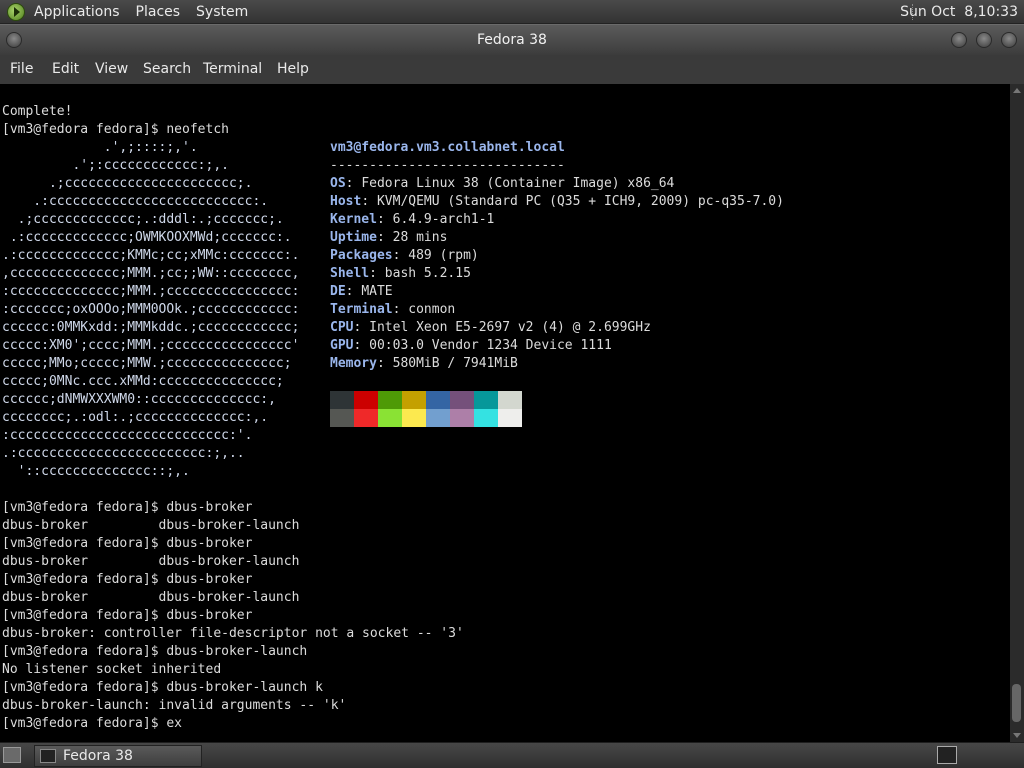  I want to click on neofetch-info-key: DE, so click(338, 291).